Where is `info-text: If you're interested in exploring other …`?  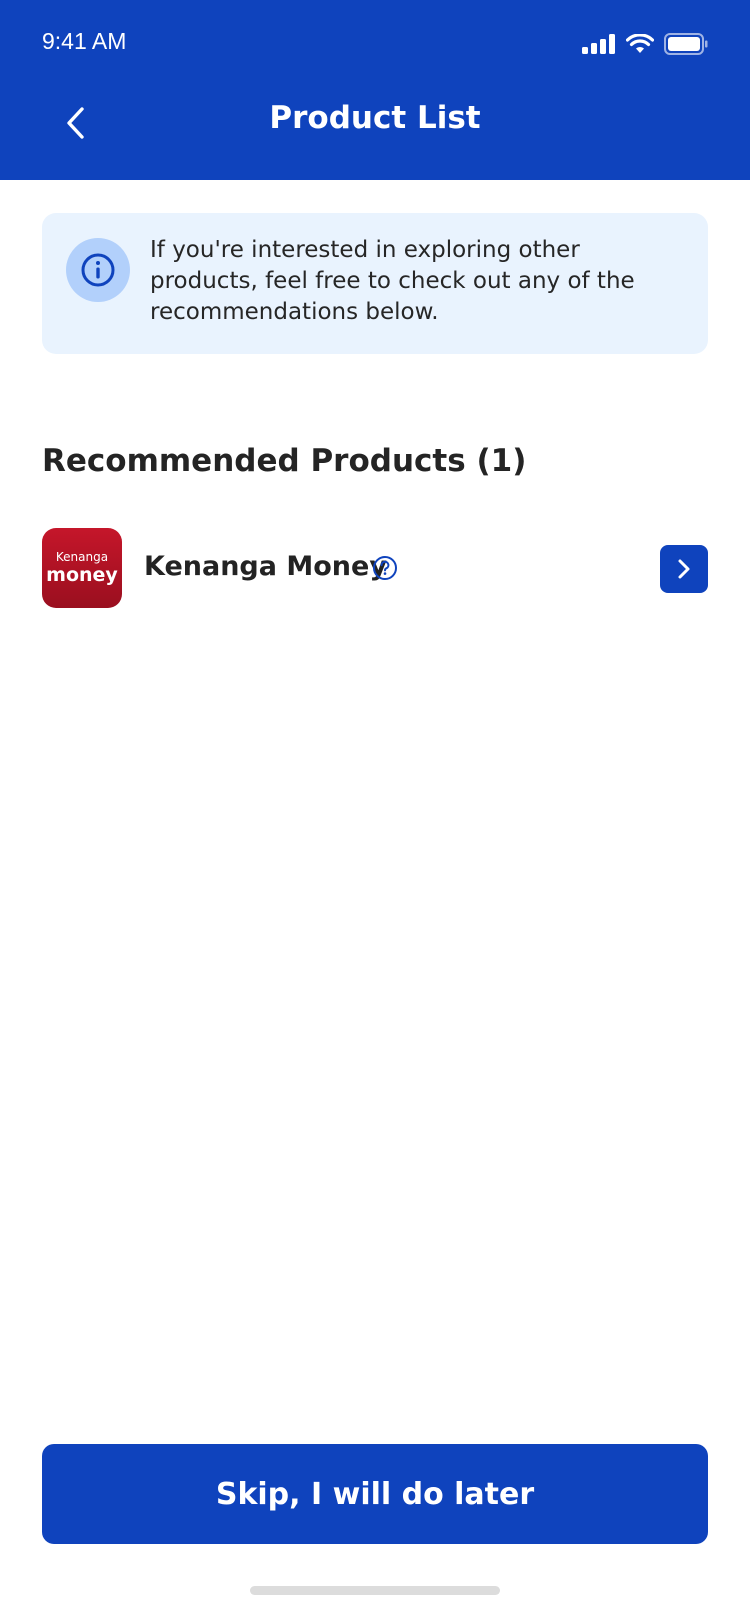 info-text: If you're interested in exploring other … is located at coordinates (392, 281).